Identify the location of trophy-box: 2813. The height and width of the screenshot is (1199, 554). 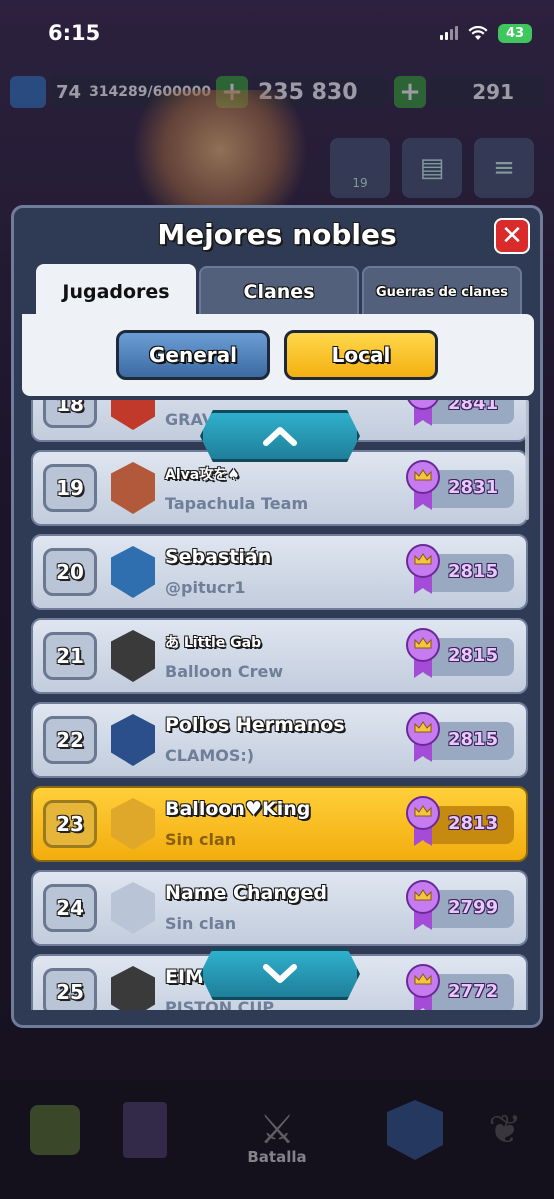
(460, 821).